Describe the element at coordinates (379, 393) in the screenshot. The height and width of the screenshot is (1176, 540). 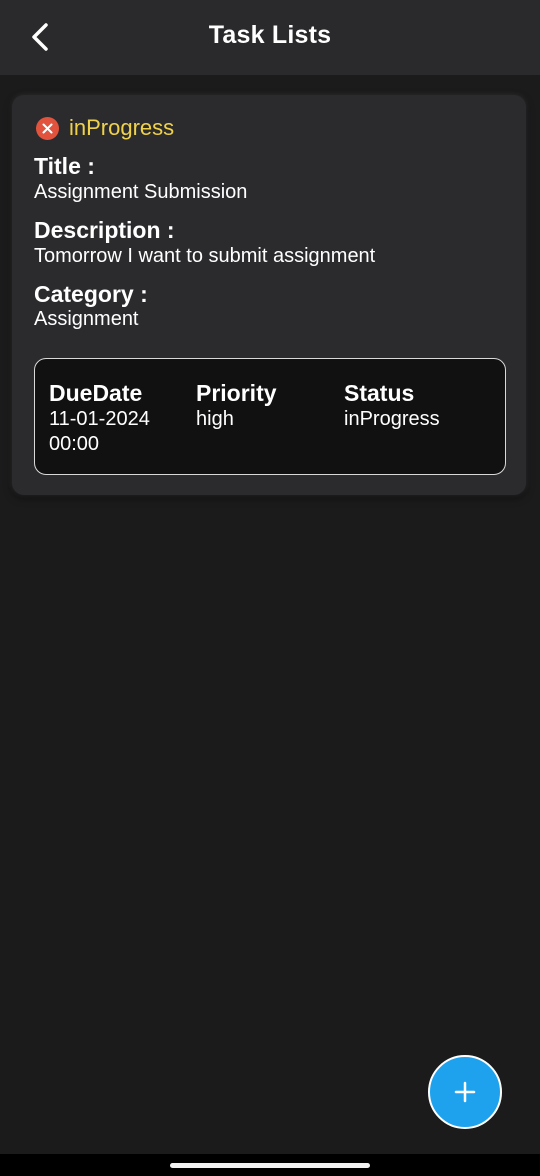
I see `status-label-heading: Status` at that location.